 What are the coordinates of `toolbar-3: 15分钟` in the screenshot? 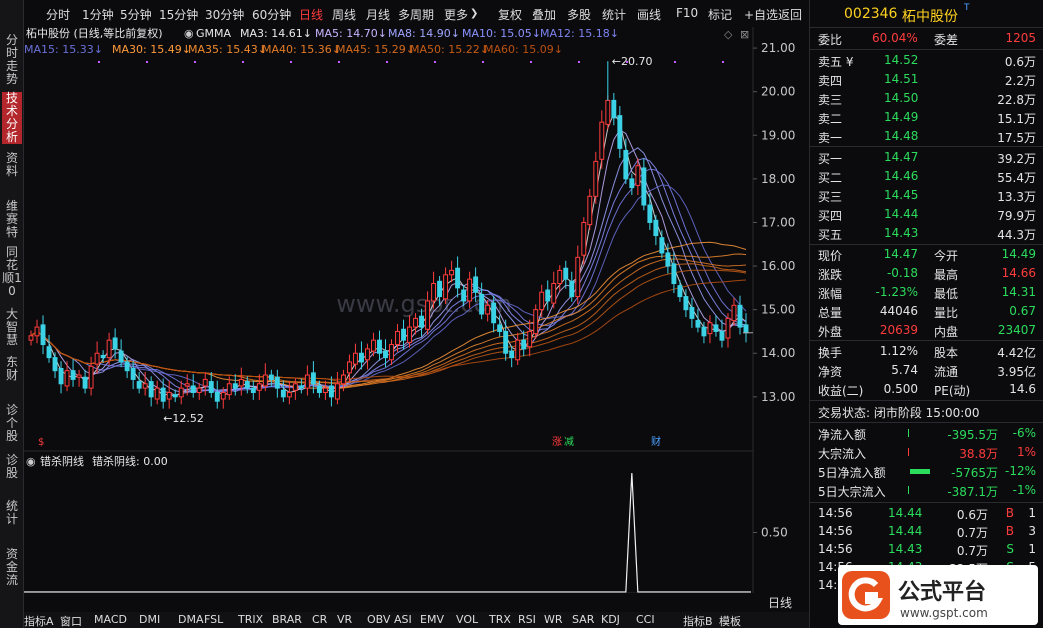 It's located at (178, 14).